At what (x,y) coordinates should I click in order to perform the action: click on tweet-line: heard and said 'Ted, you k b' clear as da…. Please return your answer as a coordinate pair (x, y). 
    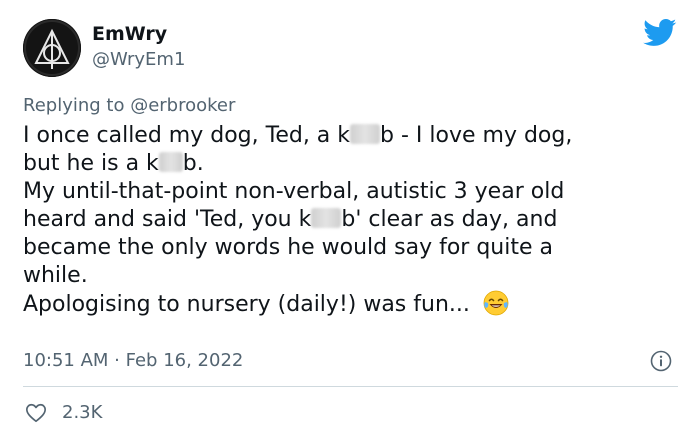
    Looking at the image, I should click on (353, 220).